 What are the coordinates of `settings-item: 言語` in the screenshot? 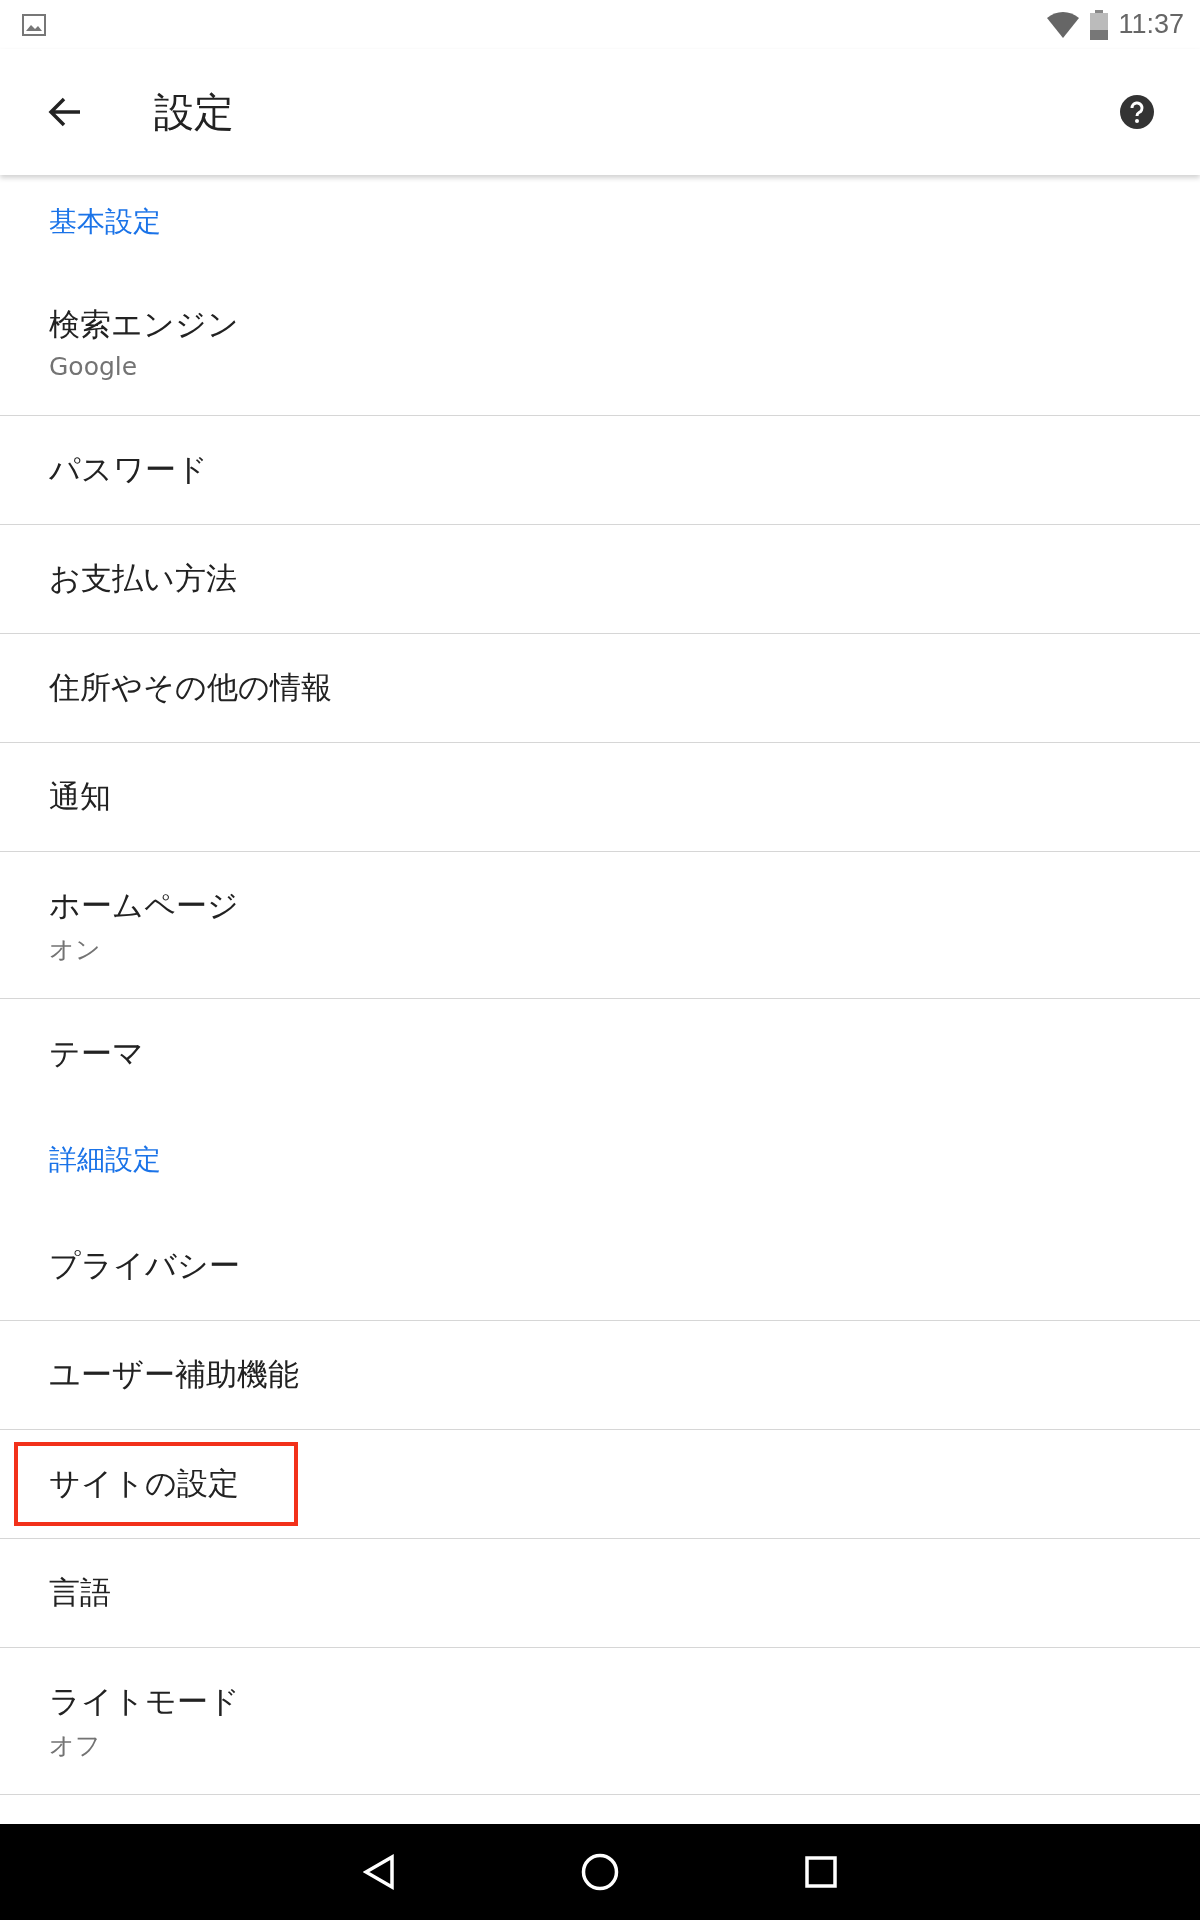 It's located at (600, 1593).